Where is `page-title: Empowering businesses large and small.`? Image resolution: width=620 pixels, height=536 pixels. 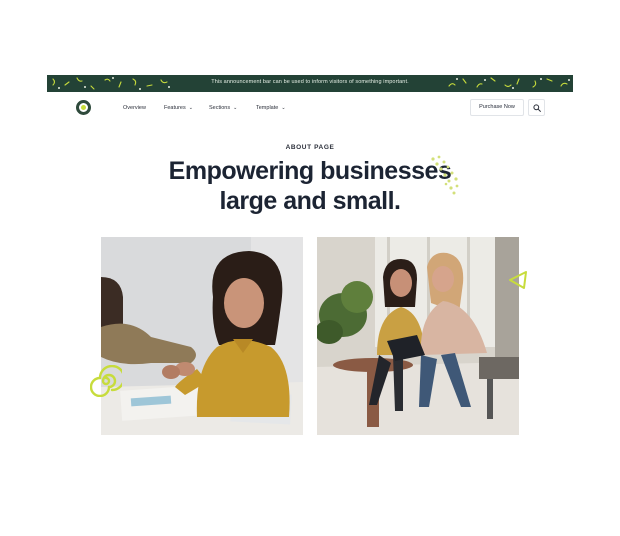
page-title: Empowering businesses large and small. is located at coordinates (310, 186).